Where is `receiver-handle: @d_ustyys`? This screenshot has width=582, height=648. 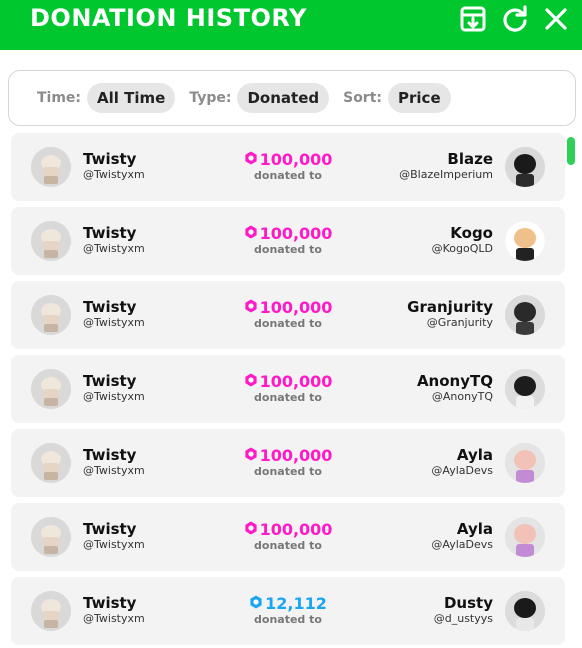 receiver-handle: @d_ustyys is located at coordinates (463, 618).